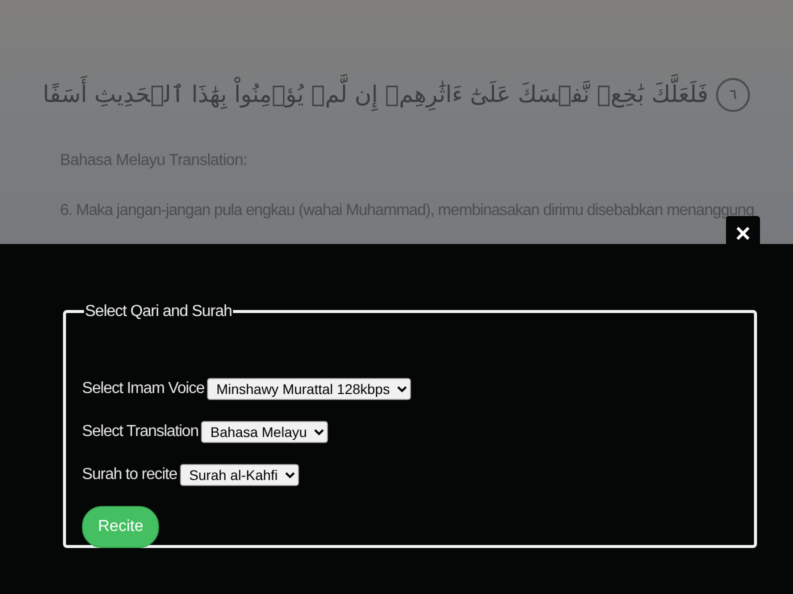 This screenshot has height=594, width=793. I want to click on field-label: Surah to recite, so click(130, 475).